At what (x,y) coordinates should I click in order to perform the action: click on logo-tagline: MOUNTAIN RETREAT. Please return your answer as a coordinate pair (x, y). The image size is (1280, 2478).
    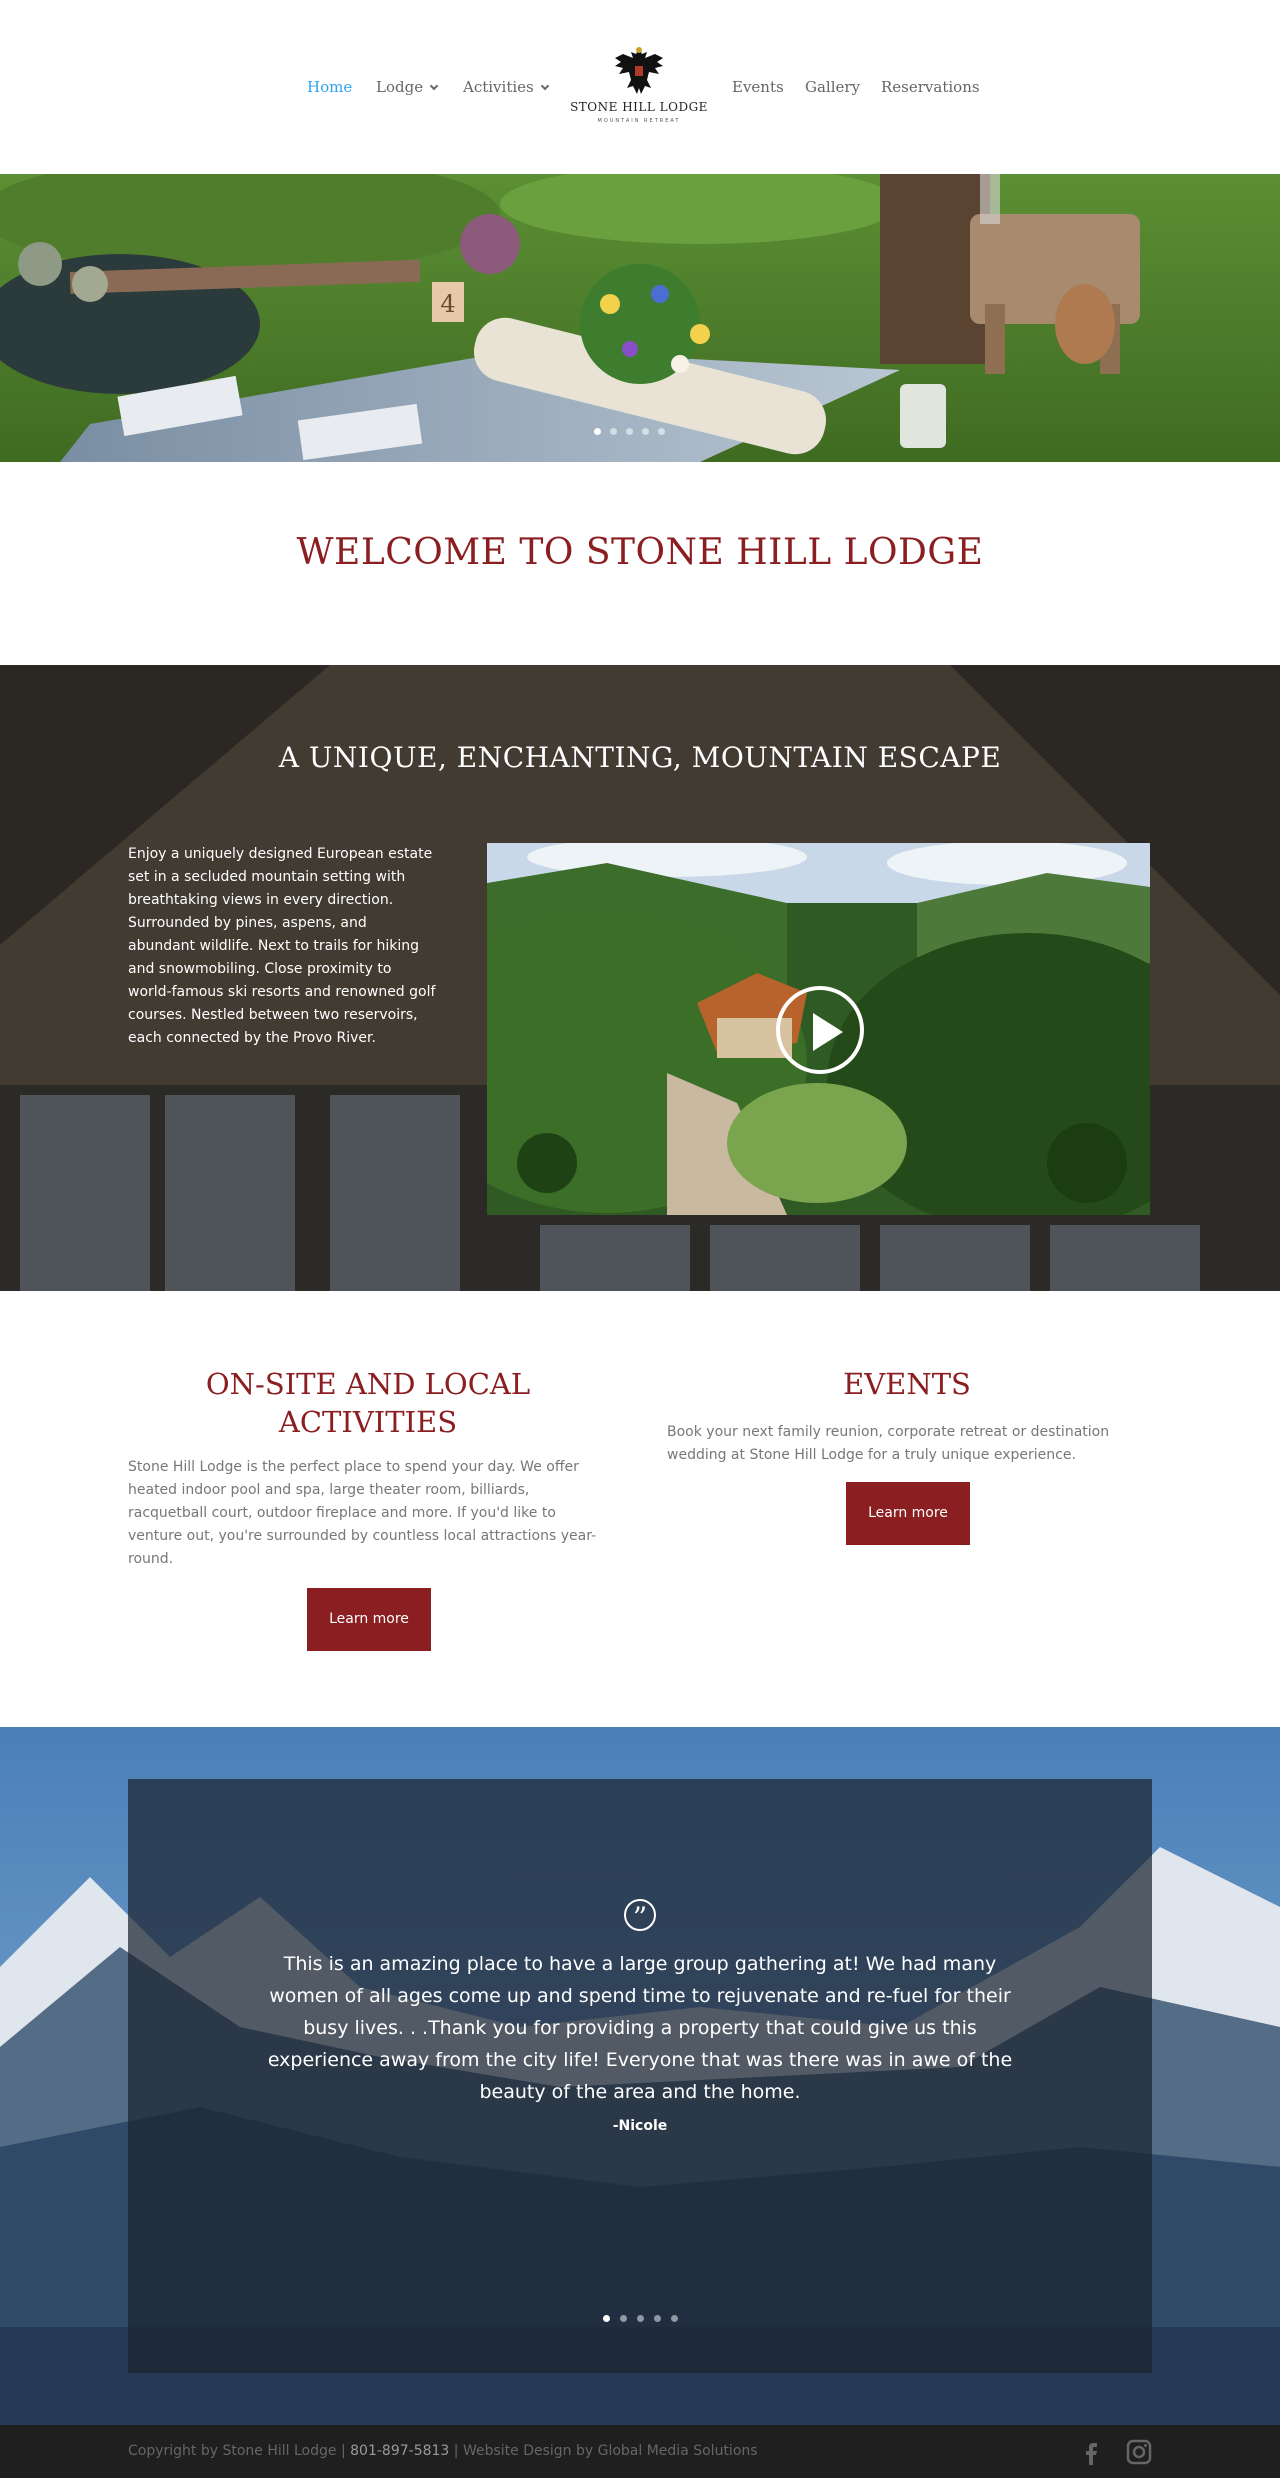
    Looking at the image, I should click on (639, 121).